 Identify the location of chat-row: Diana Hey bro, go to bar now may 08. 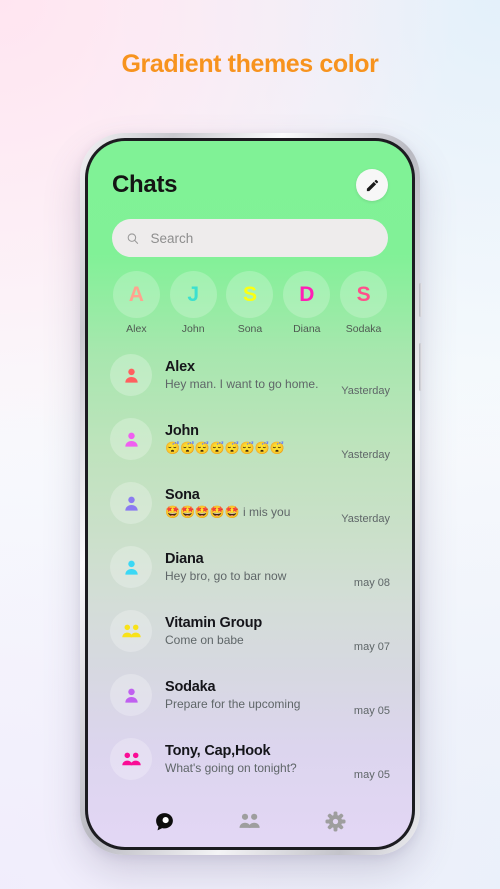
(250, 567).